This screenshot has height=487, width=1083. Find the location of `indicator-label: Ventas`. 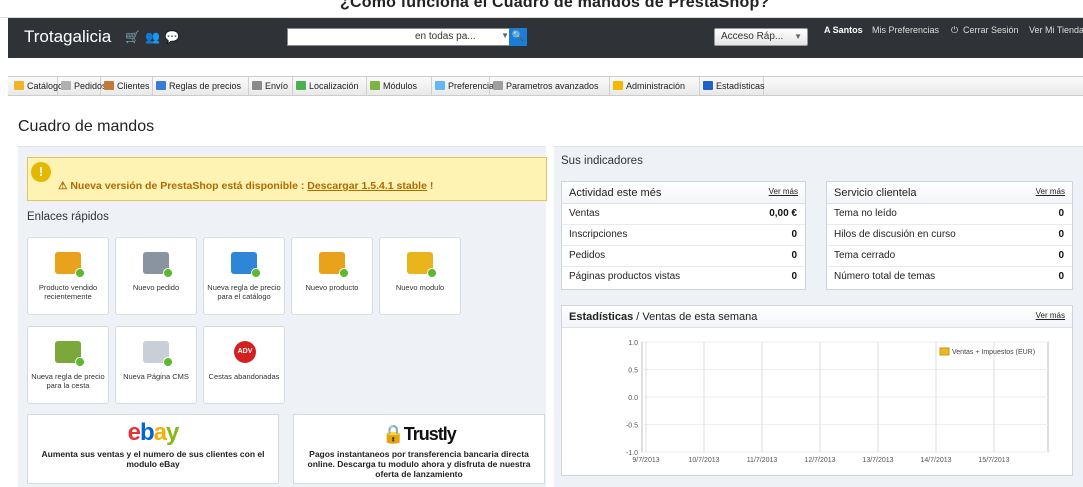

indicator-label: Ventas is located at coordinates (584, 213).